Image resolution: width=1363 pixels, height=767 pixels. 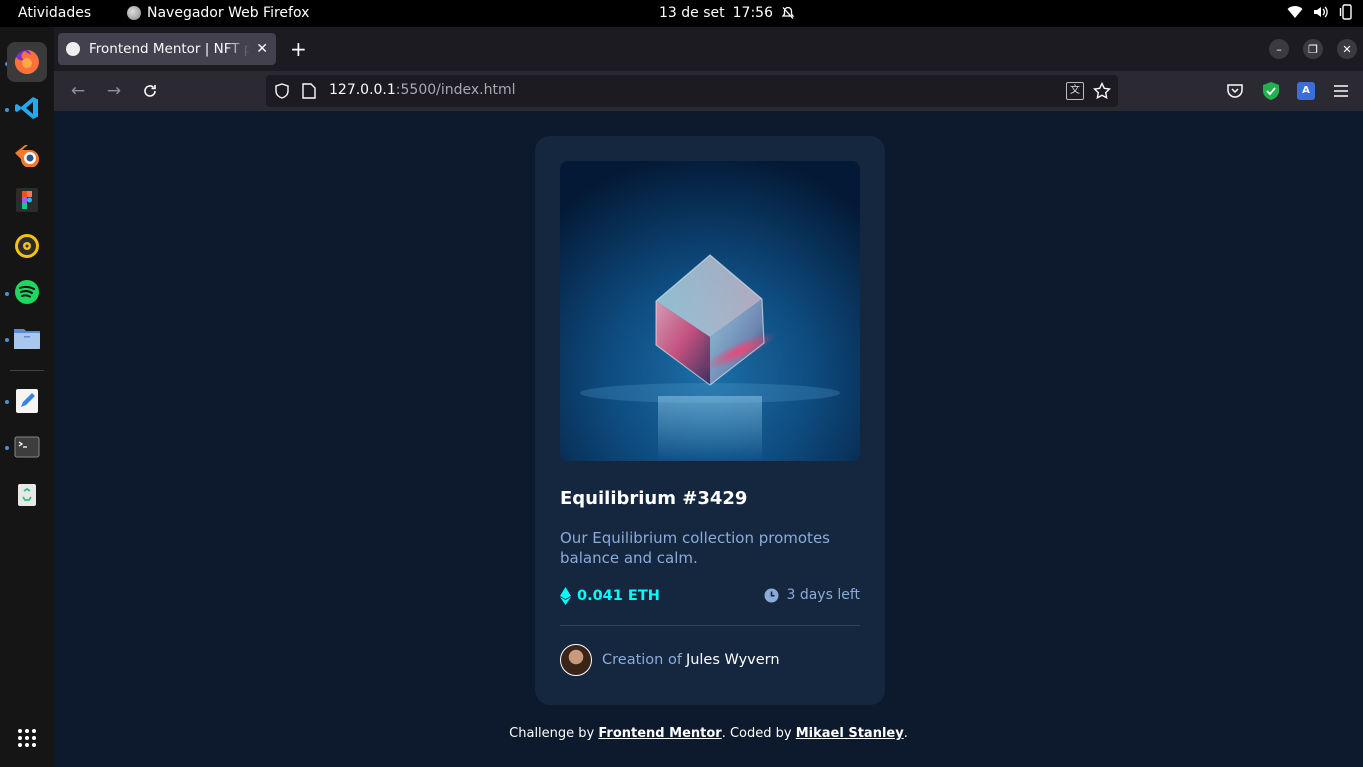 I want to click on firefox-icon, so click(x=26, y=62).